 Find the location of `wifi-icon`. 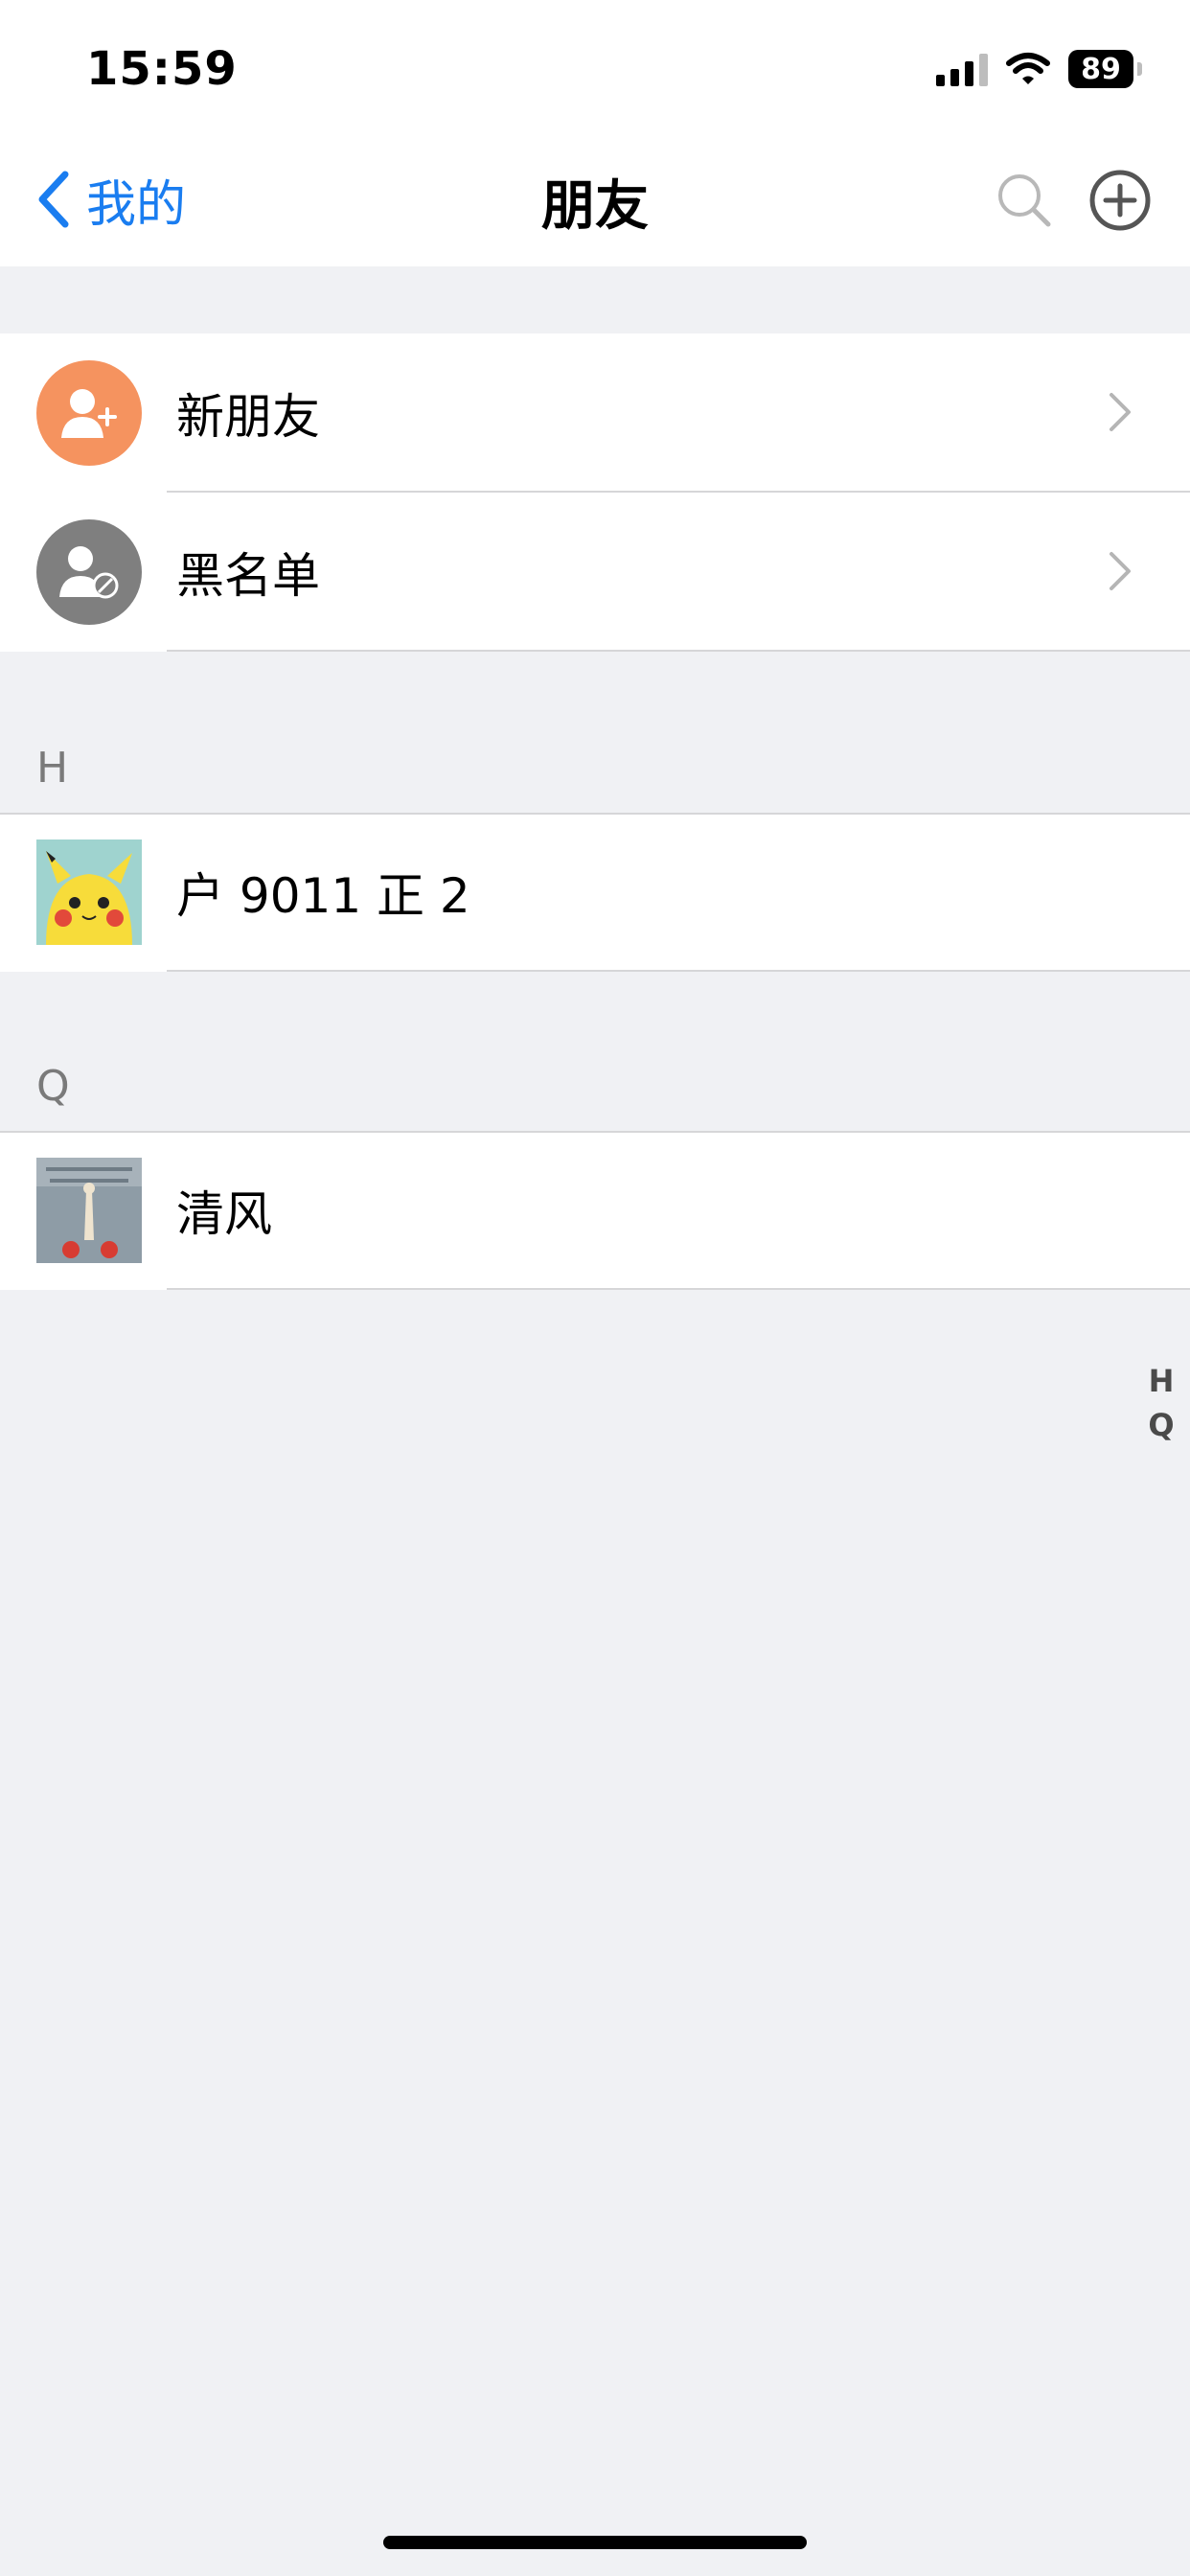

wifi-icon is located at coordinates (1028, 68).